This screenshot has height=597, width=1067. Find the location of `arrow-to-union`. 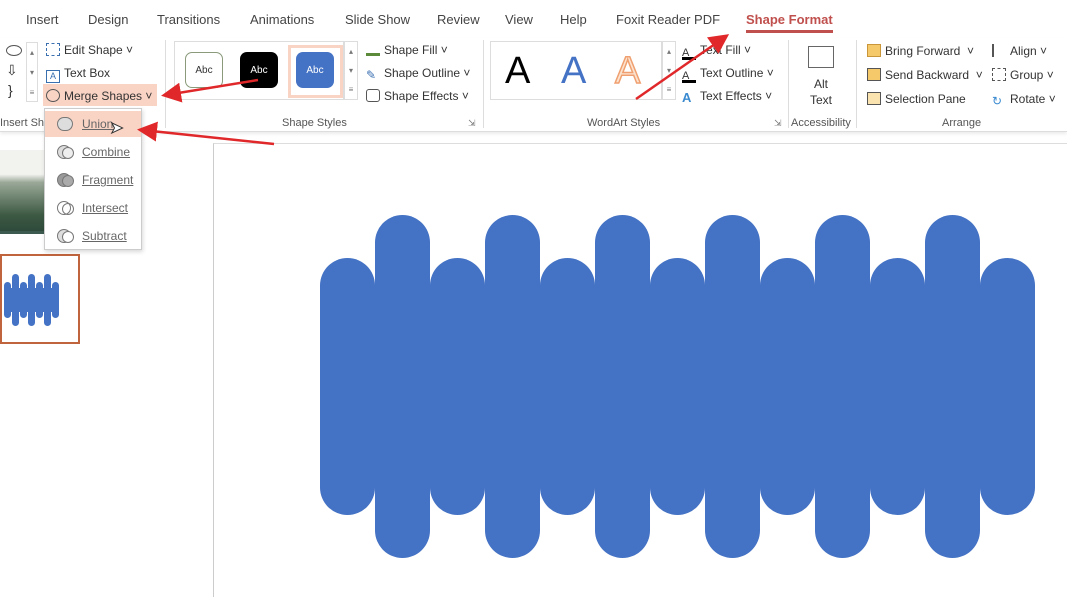

arrow-to-union is located at coordinates (206, 133).